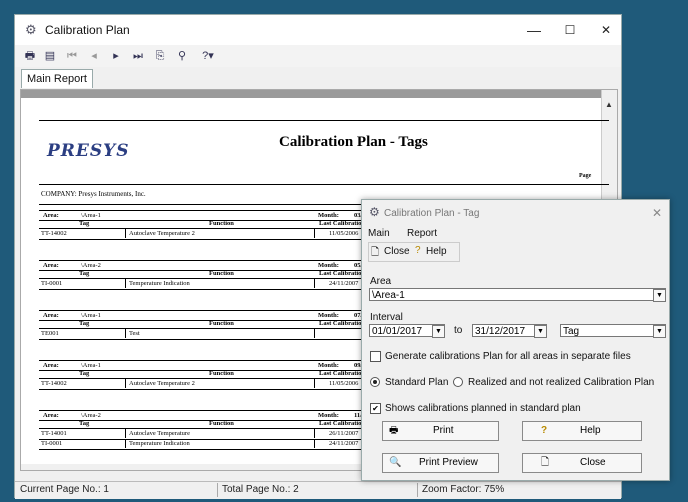  I want to click on row-last-calibration: 24/11/2007, so click(344, 283).